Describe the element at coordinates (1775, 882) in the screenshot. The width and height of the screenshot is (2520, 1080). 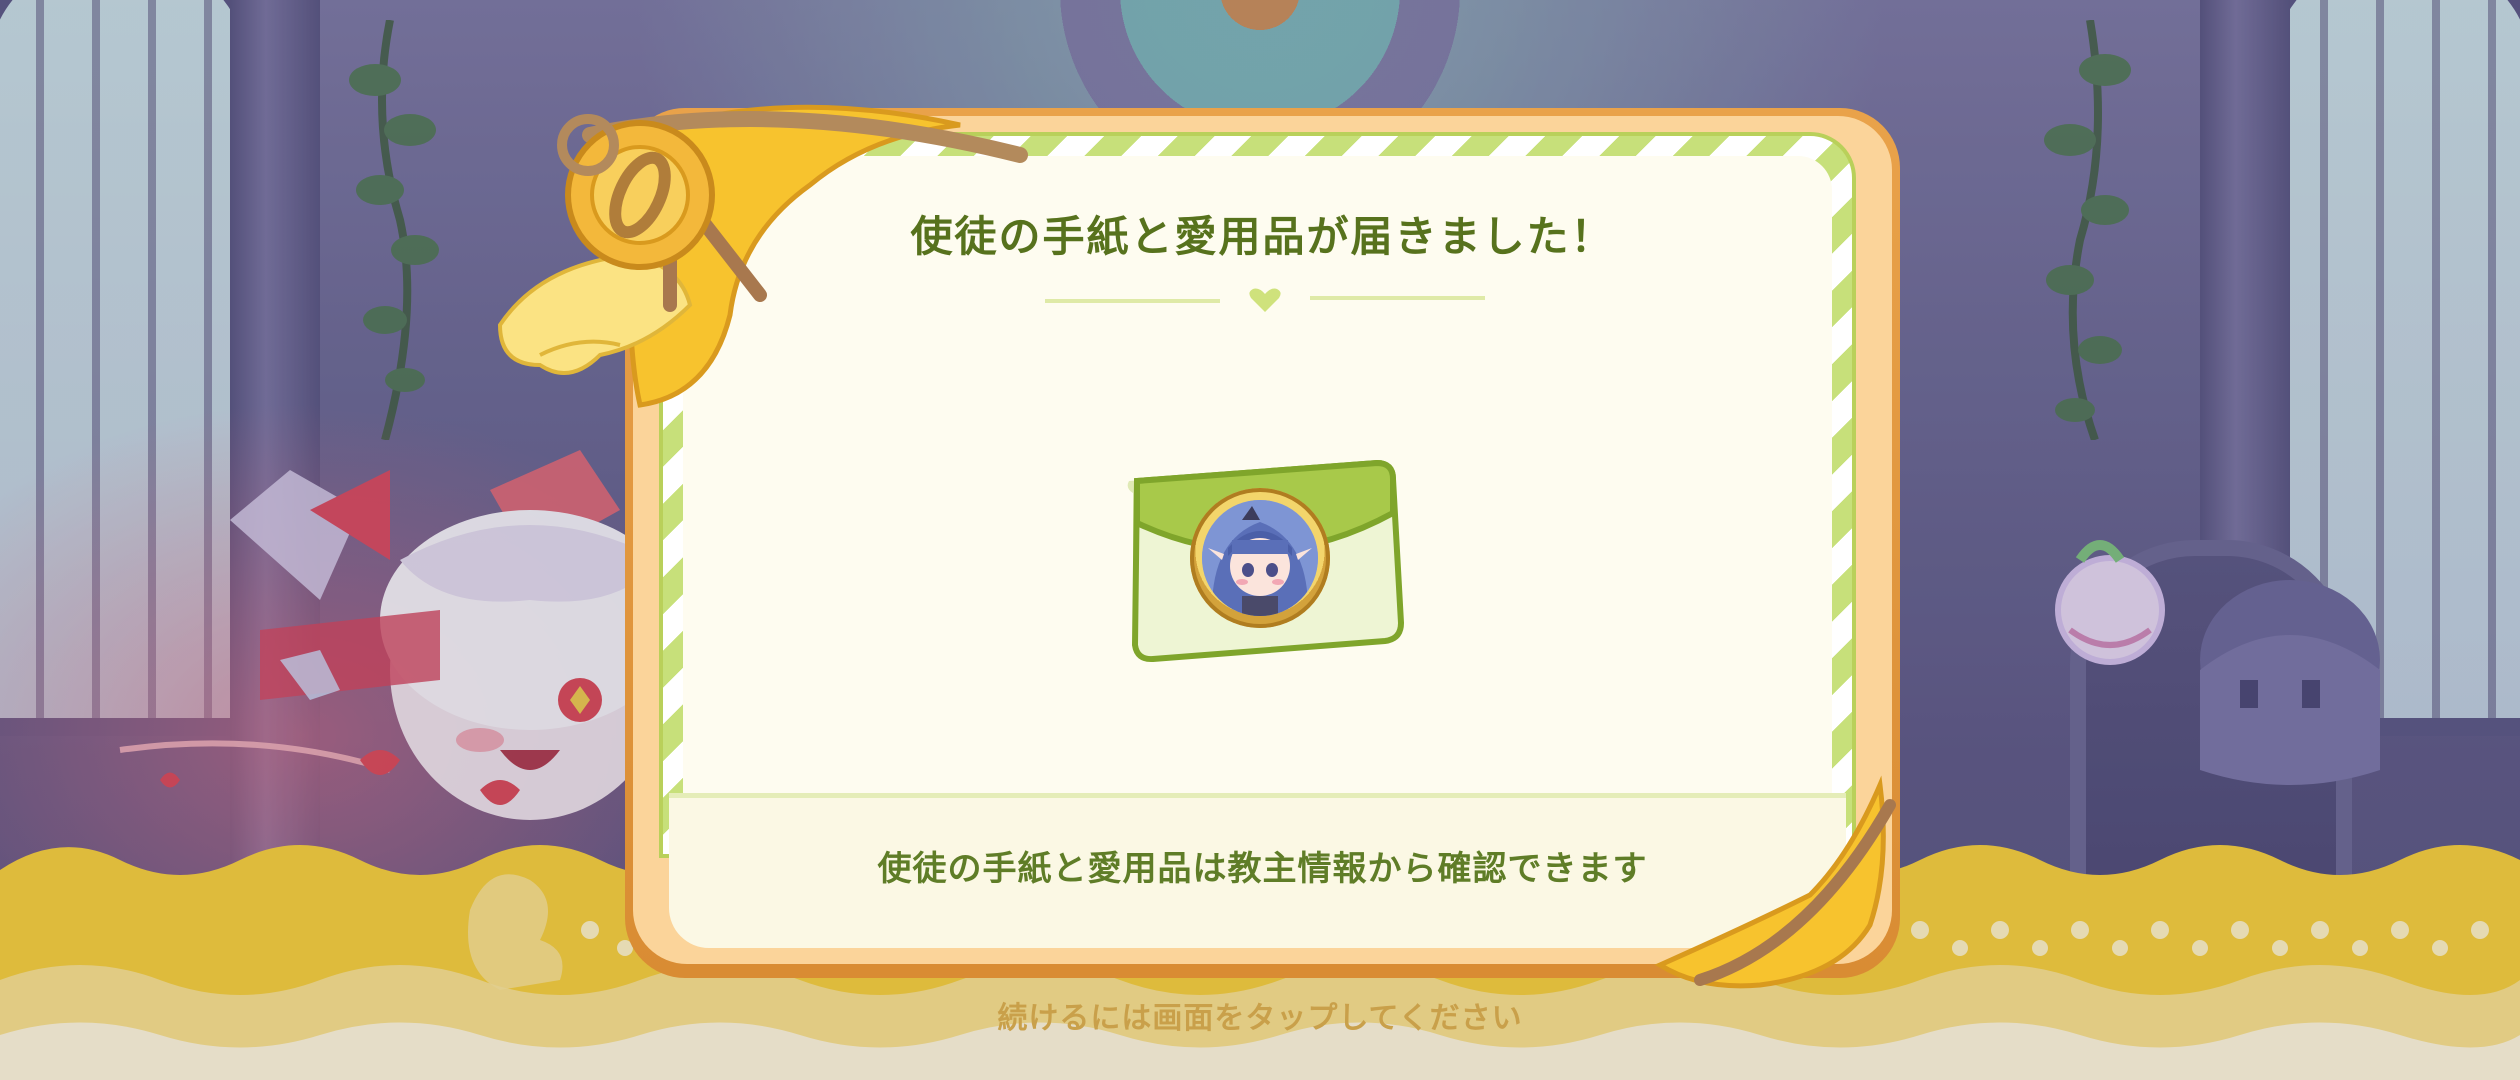
I see `wing-corner-ornament` at that location.